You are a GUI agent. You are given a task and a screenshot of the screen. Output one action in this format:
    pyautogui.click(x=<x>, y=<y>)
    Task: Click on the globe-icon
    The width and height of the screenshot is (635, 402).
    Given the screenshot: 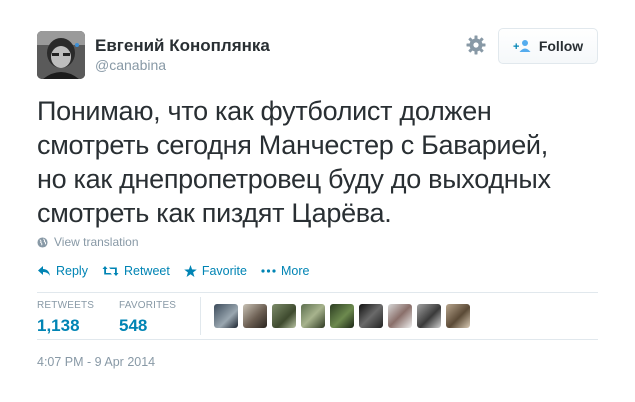 What is the action you would take?
    pyautogui.click(x=42, y=242)
    